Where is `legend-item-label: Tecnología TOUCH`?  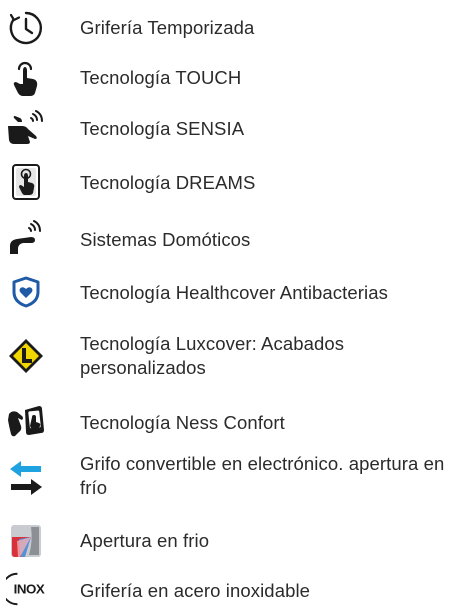
legend-item-label: Tecnología TOUCH is located at coordinates (161, 77).